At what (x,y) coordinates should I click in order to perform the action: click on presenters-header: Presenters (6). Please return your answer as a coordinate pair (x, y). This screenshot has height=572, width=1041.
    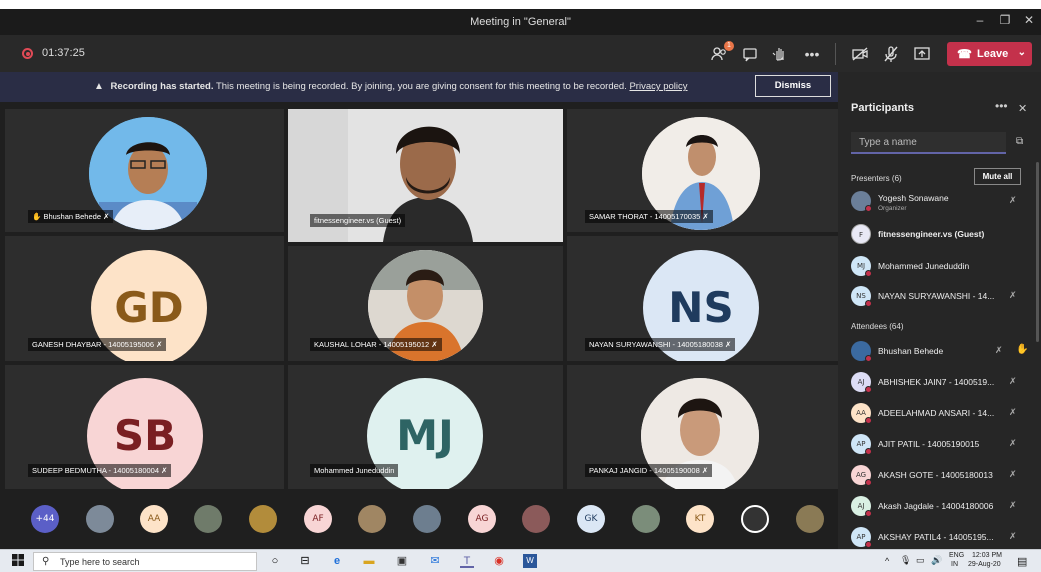
    Looking at the image, I should click on (876, 178).